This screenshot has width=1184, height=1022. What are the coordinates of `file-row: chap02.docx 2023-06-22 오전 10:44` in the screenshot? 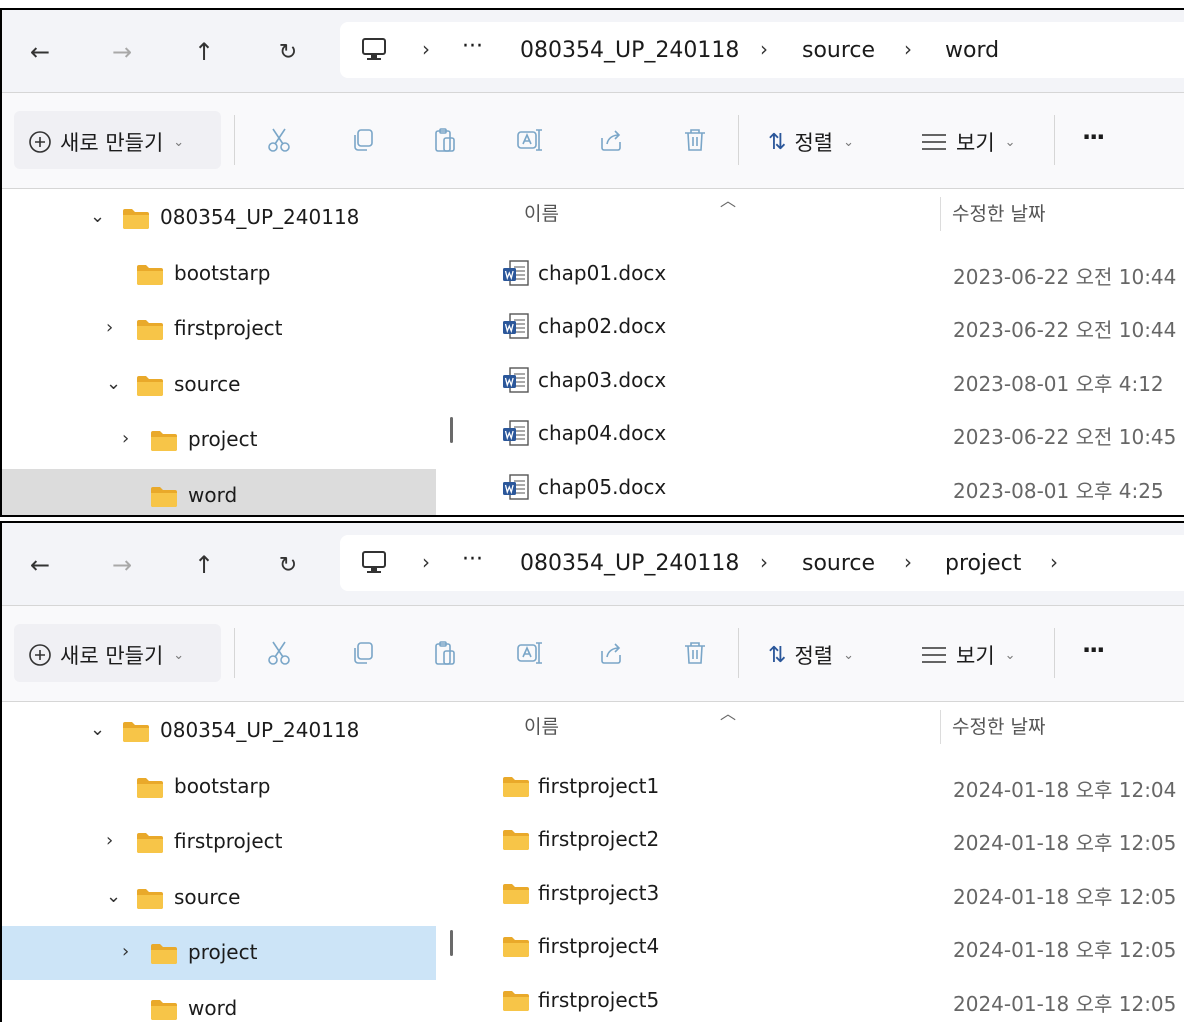 It's located at (826, 326).